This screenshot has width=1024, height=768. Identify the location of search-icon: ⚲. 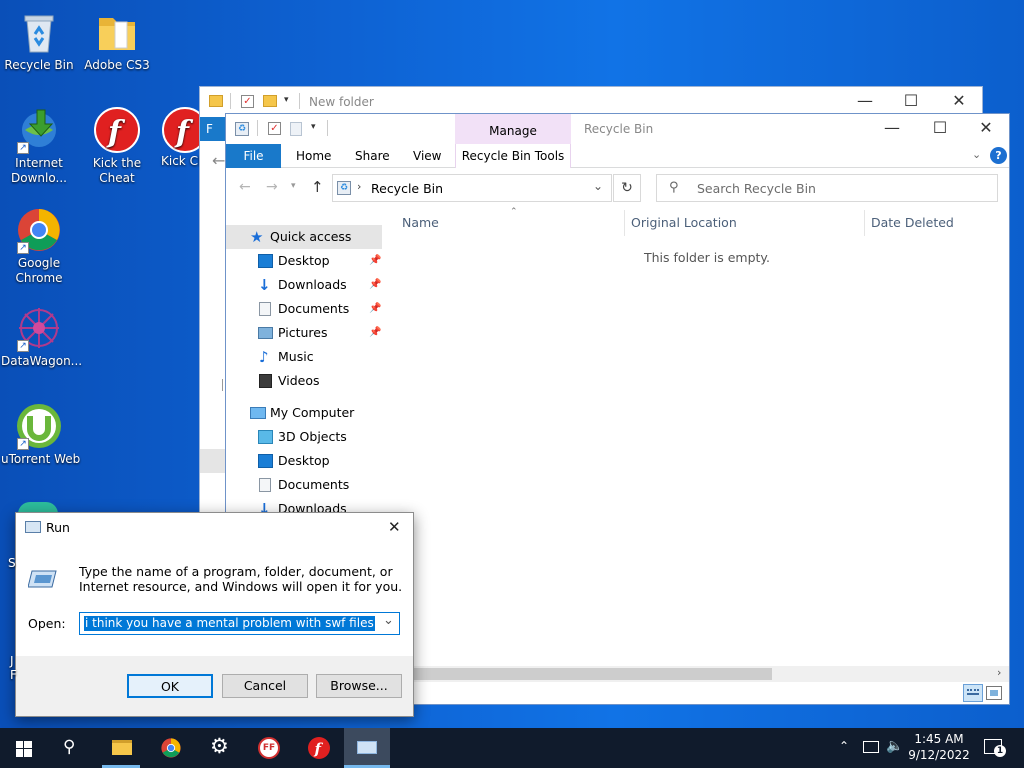
(69, 747).